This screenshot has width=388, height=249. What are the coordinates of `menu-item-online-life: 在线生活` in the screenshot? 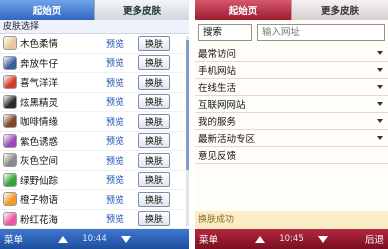 It's located at (291, 87).